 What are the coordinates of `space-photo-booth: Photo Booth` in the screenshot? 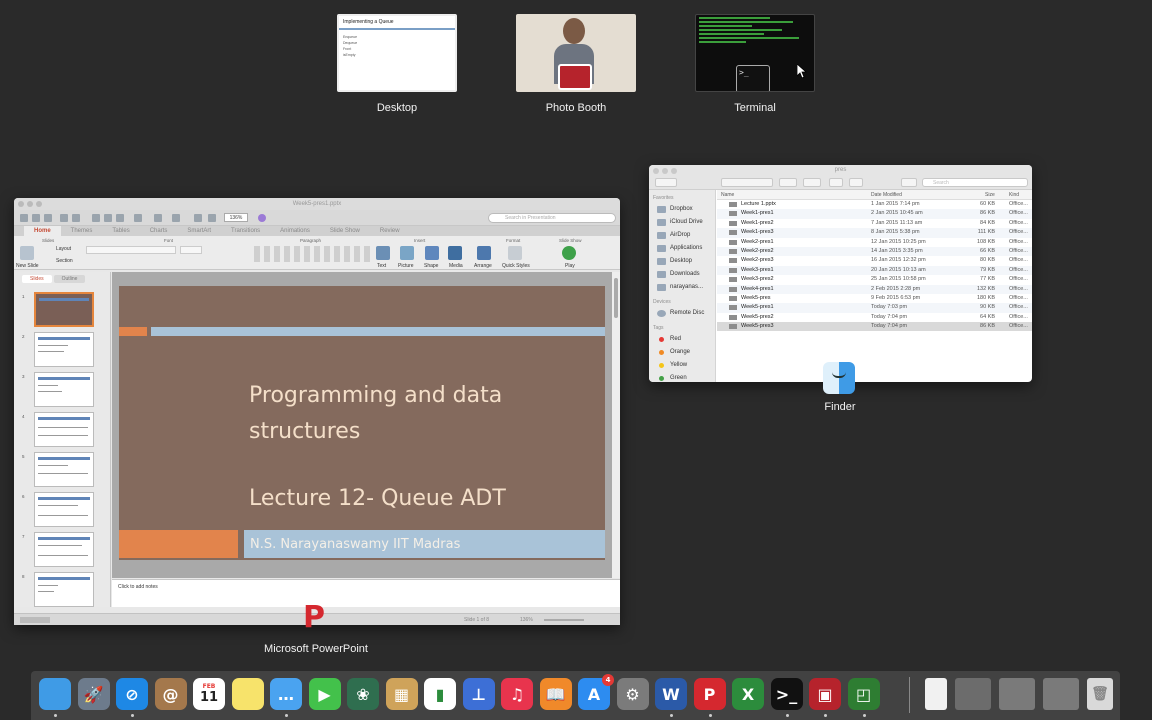 It's located at (576, 64).